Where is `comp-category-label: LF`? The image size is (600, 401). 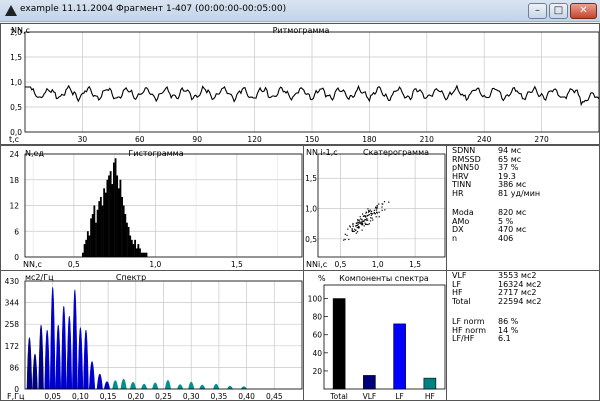
comp-category-label: LF is located at coordinates (399, 396).